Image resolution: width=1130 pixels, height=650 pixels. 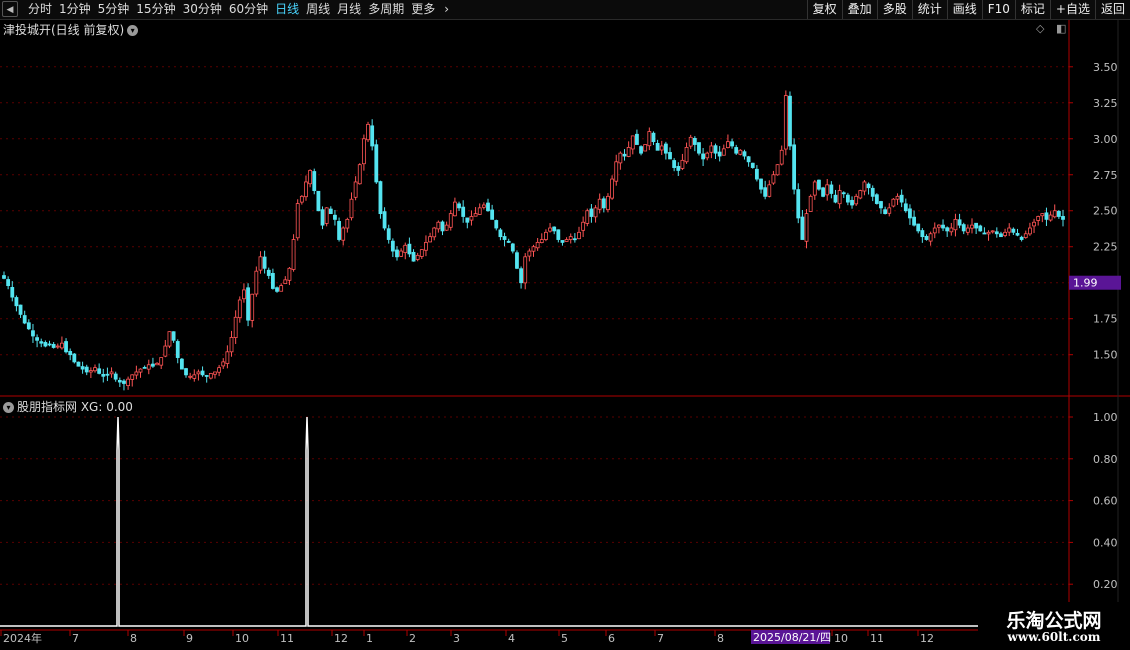 What do you see at coordinates (1105, 319) in the screenshot?
I see `price-tick-label: 1.75` at bounding box center [1105, 319].